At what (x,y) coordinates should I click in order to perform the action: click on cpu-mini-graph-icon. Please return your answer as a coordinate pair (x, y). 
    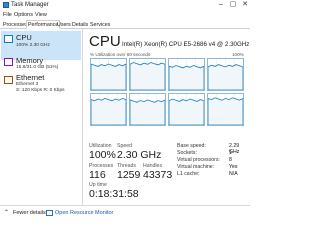
    Looking at the image, I should click on (8, 39).